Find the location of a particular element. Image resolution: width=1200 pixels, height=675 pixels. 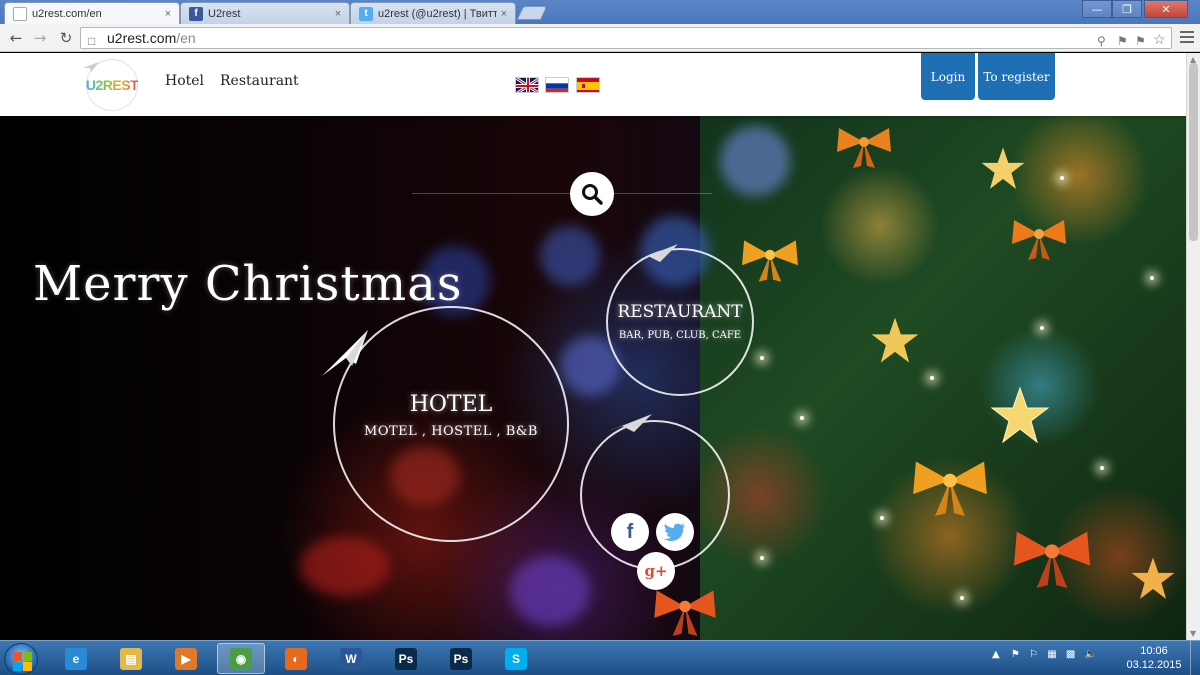

internet-explorer-icon: e is located at coordinates (76, 658).